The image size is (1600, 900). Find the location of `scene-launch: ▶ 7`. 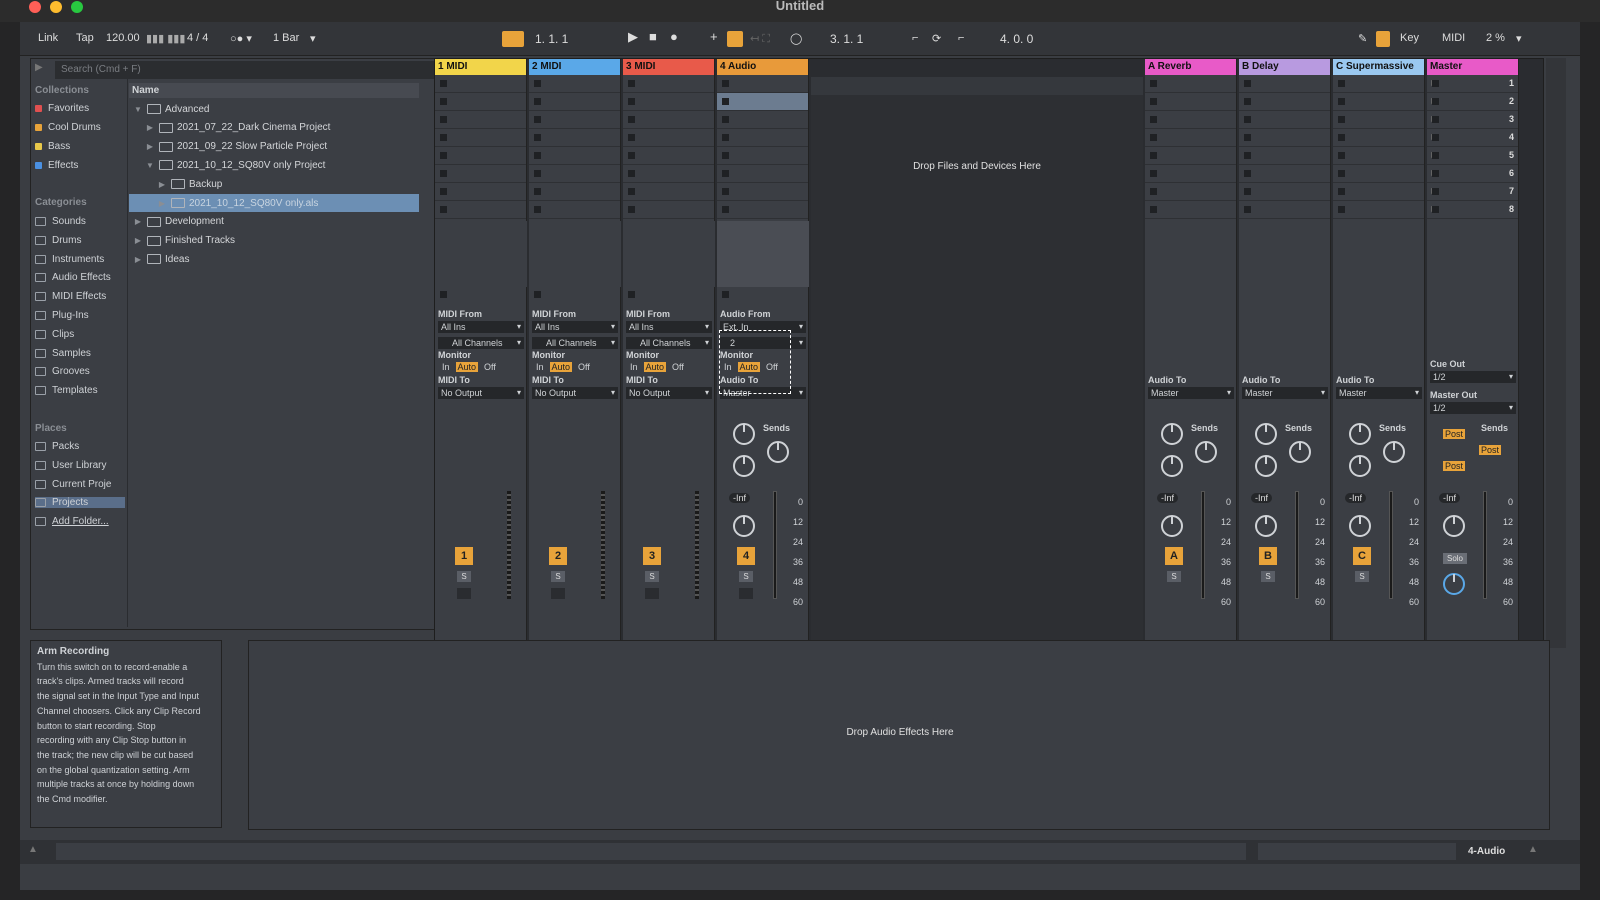

scene-launch: ▶ 7 is located at coordinates (1472, 192).